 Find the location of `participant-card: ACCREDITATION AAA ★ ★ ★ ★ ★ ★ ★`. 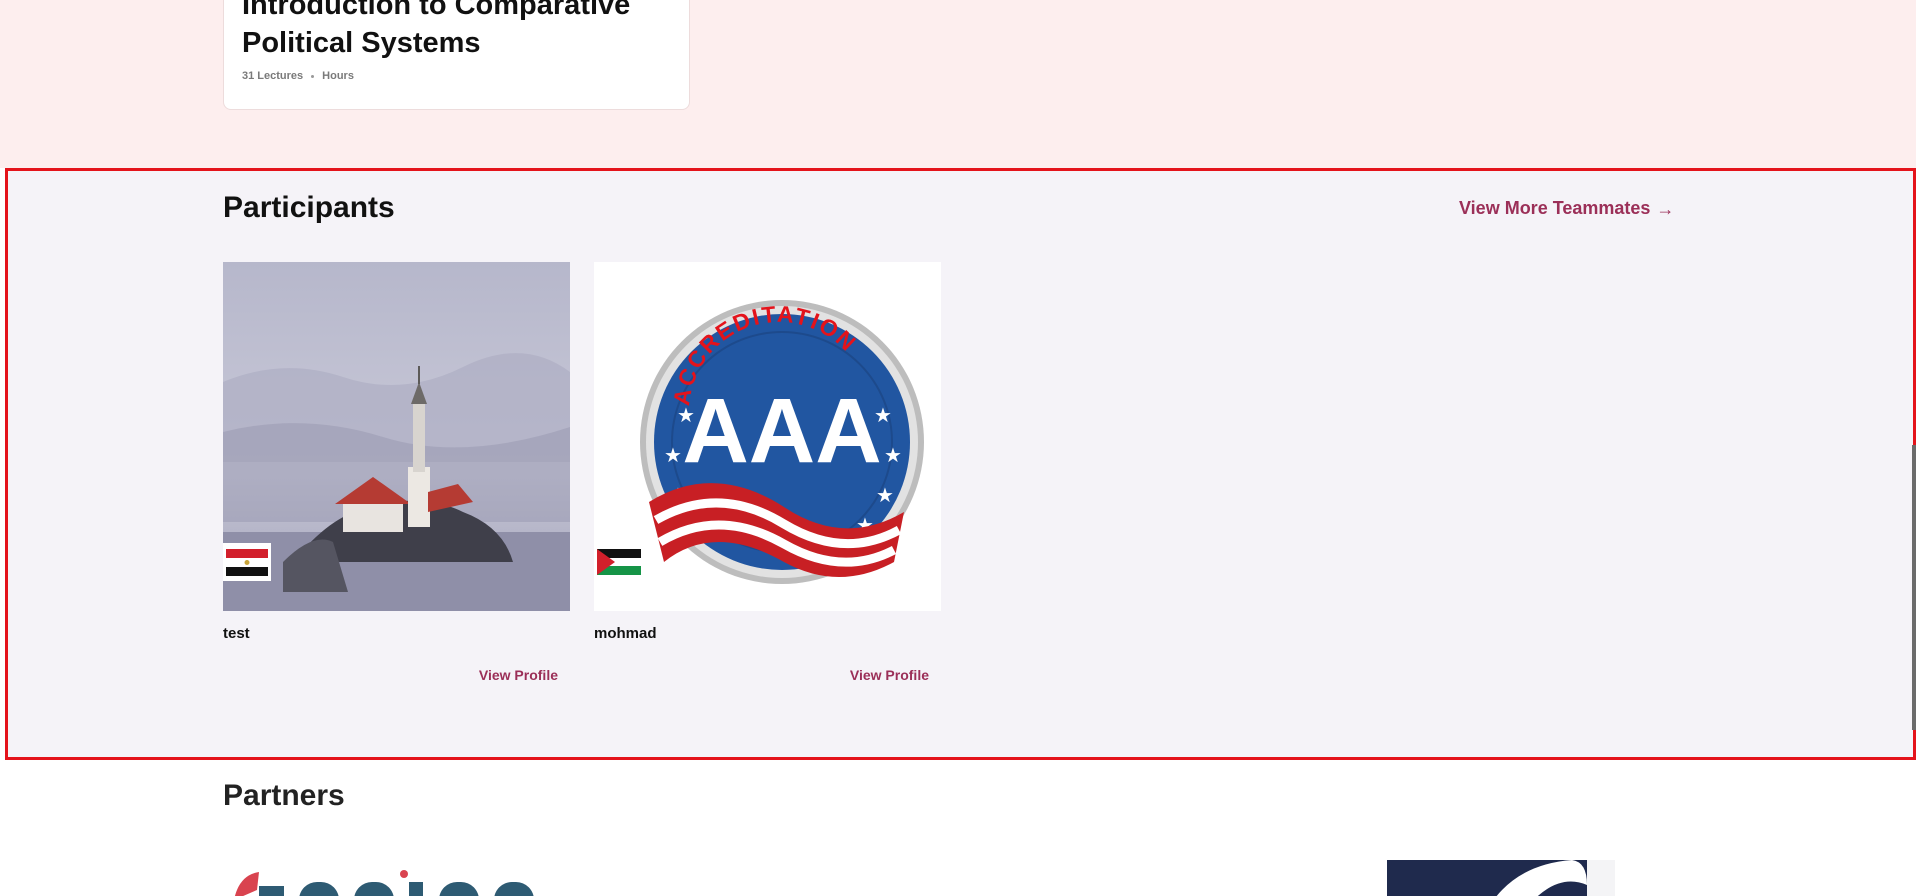

participant-card: ACCREDITATION AAA ★ ★ ★ ★ ★ ★ ★ is located at coordinates (767, 472).